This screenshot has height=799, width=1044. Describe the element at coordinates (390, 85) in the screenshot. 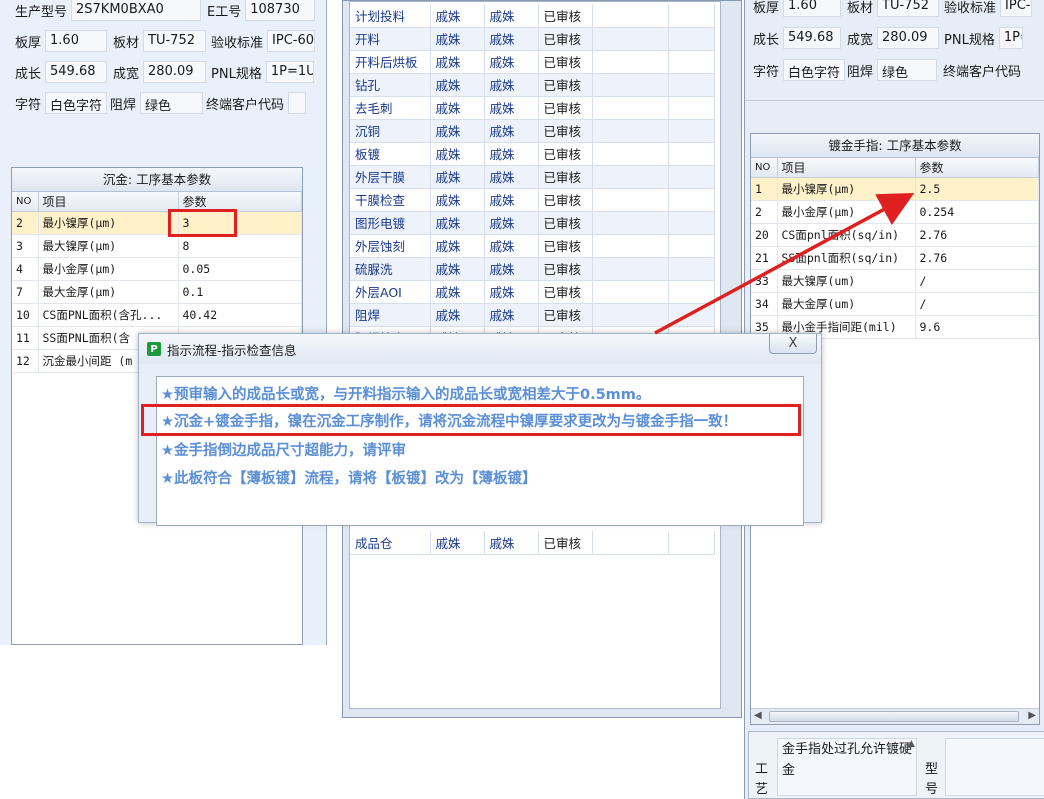

I see `step-cell: 钻孔` at that location.